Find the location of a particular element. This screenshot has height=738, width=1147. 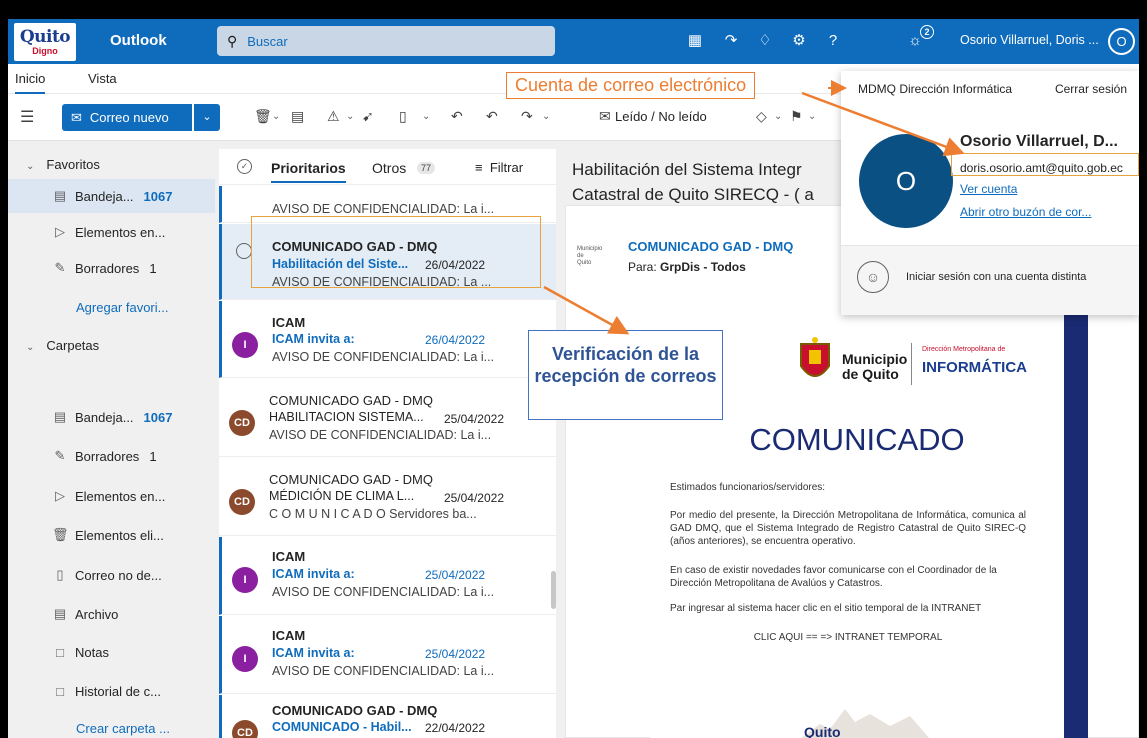

sweep-icon: ➹ is located at coordinates (368, 116).